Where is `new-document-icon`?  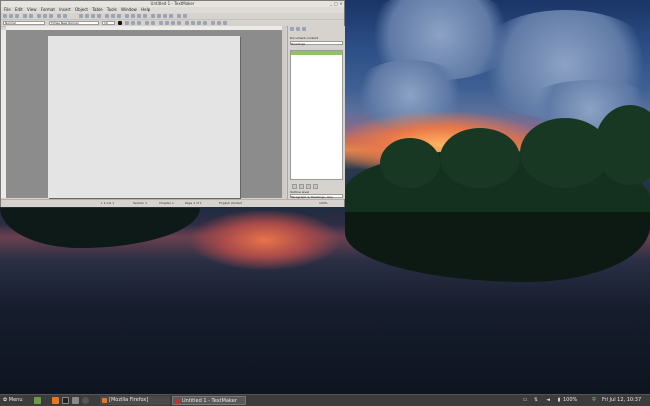 new-document-icon is located at coordinates (5, 16).